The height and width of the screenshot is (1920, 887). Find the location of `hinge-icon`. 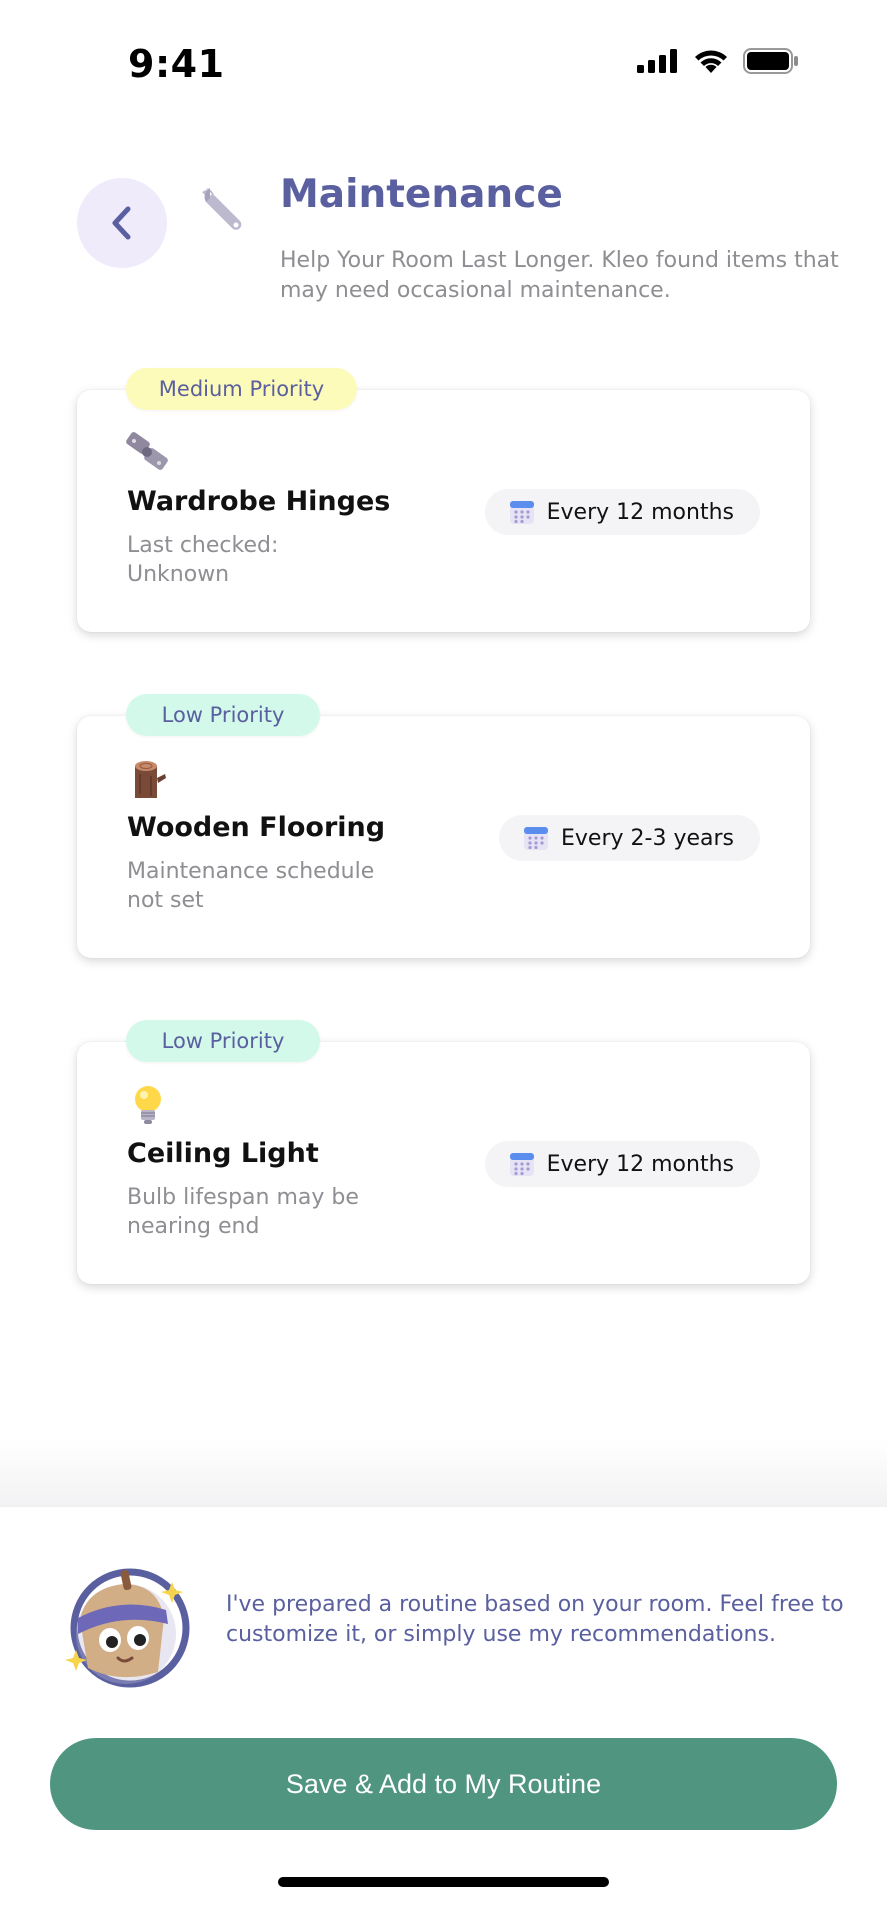

hinge-icon is located at coordinates (147, 451).